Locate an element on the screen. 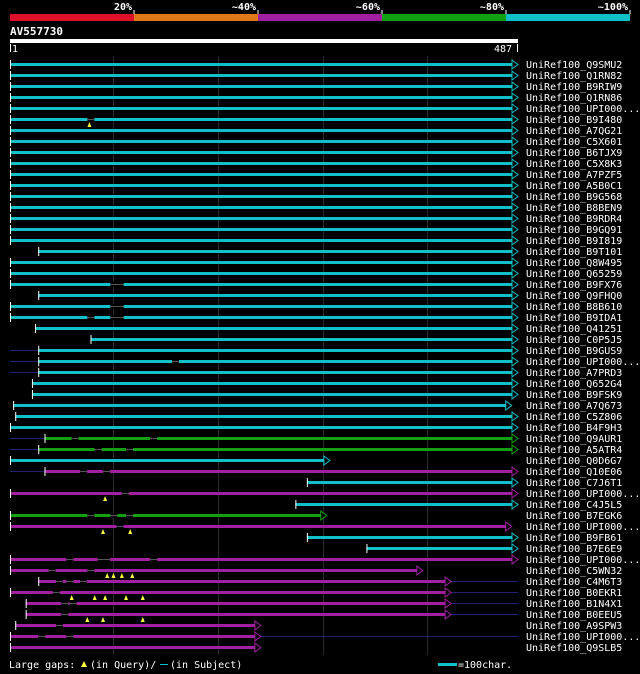 Image resolution: width=640 pixels, height=674 pixels. hit-name: UniRef100_B6TJX9 is located at coordinates (574, 153).